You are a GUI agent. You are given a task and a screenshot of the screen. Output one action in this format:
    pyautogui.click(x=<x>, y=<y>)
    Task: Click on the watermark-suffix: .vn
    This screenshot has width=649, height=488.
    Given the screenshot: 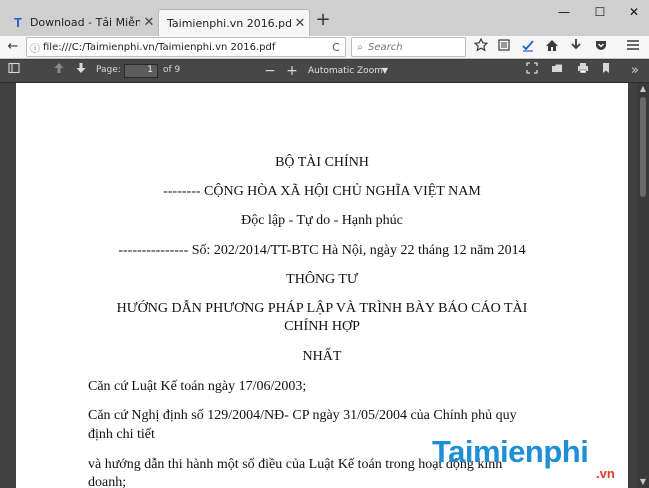 What is the action you would take?
    pyautogui.click(x=605, y=473)
    